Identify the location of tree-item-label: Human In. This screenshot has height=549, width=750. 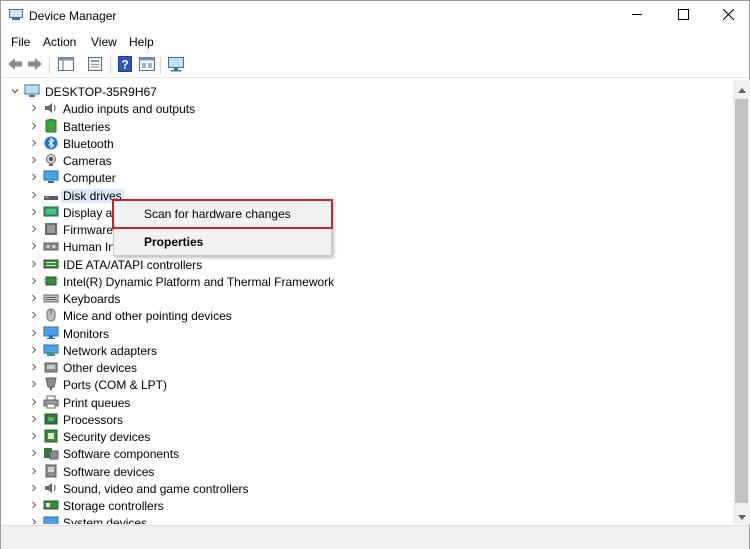
(89, 247).